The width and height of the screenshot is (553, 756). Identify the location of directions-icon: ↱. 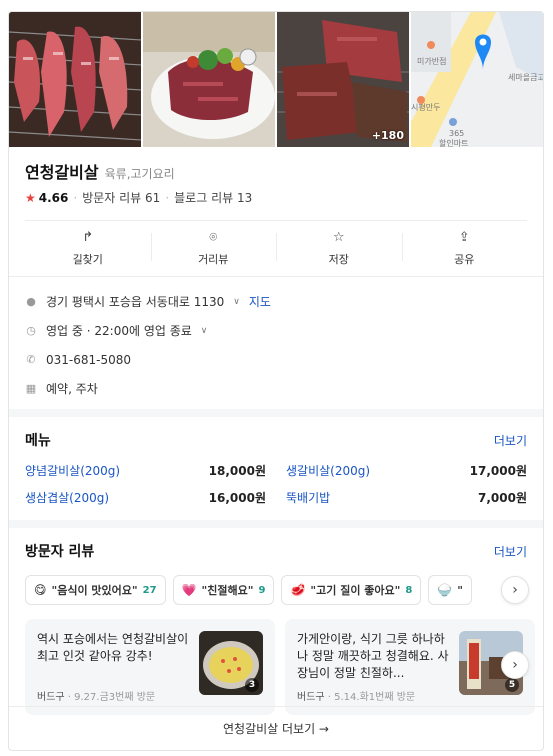
(88, 237).